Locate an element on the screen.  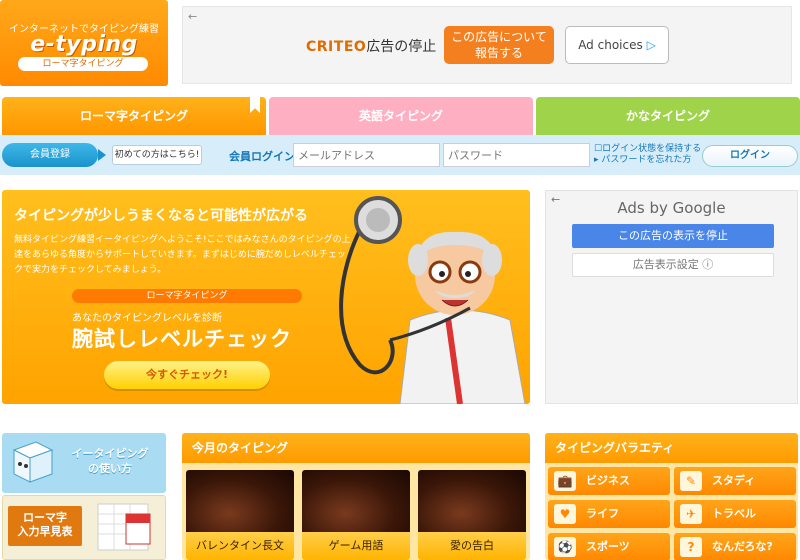
variety-sports: ⚽ スポーツ is located at coordinates (609, 546).